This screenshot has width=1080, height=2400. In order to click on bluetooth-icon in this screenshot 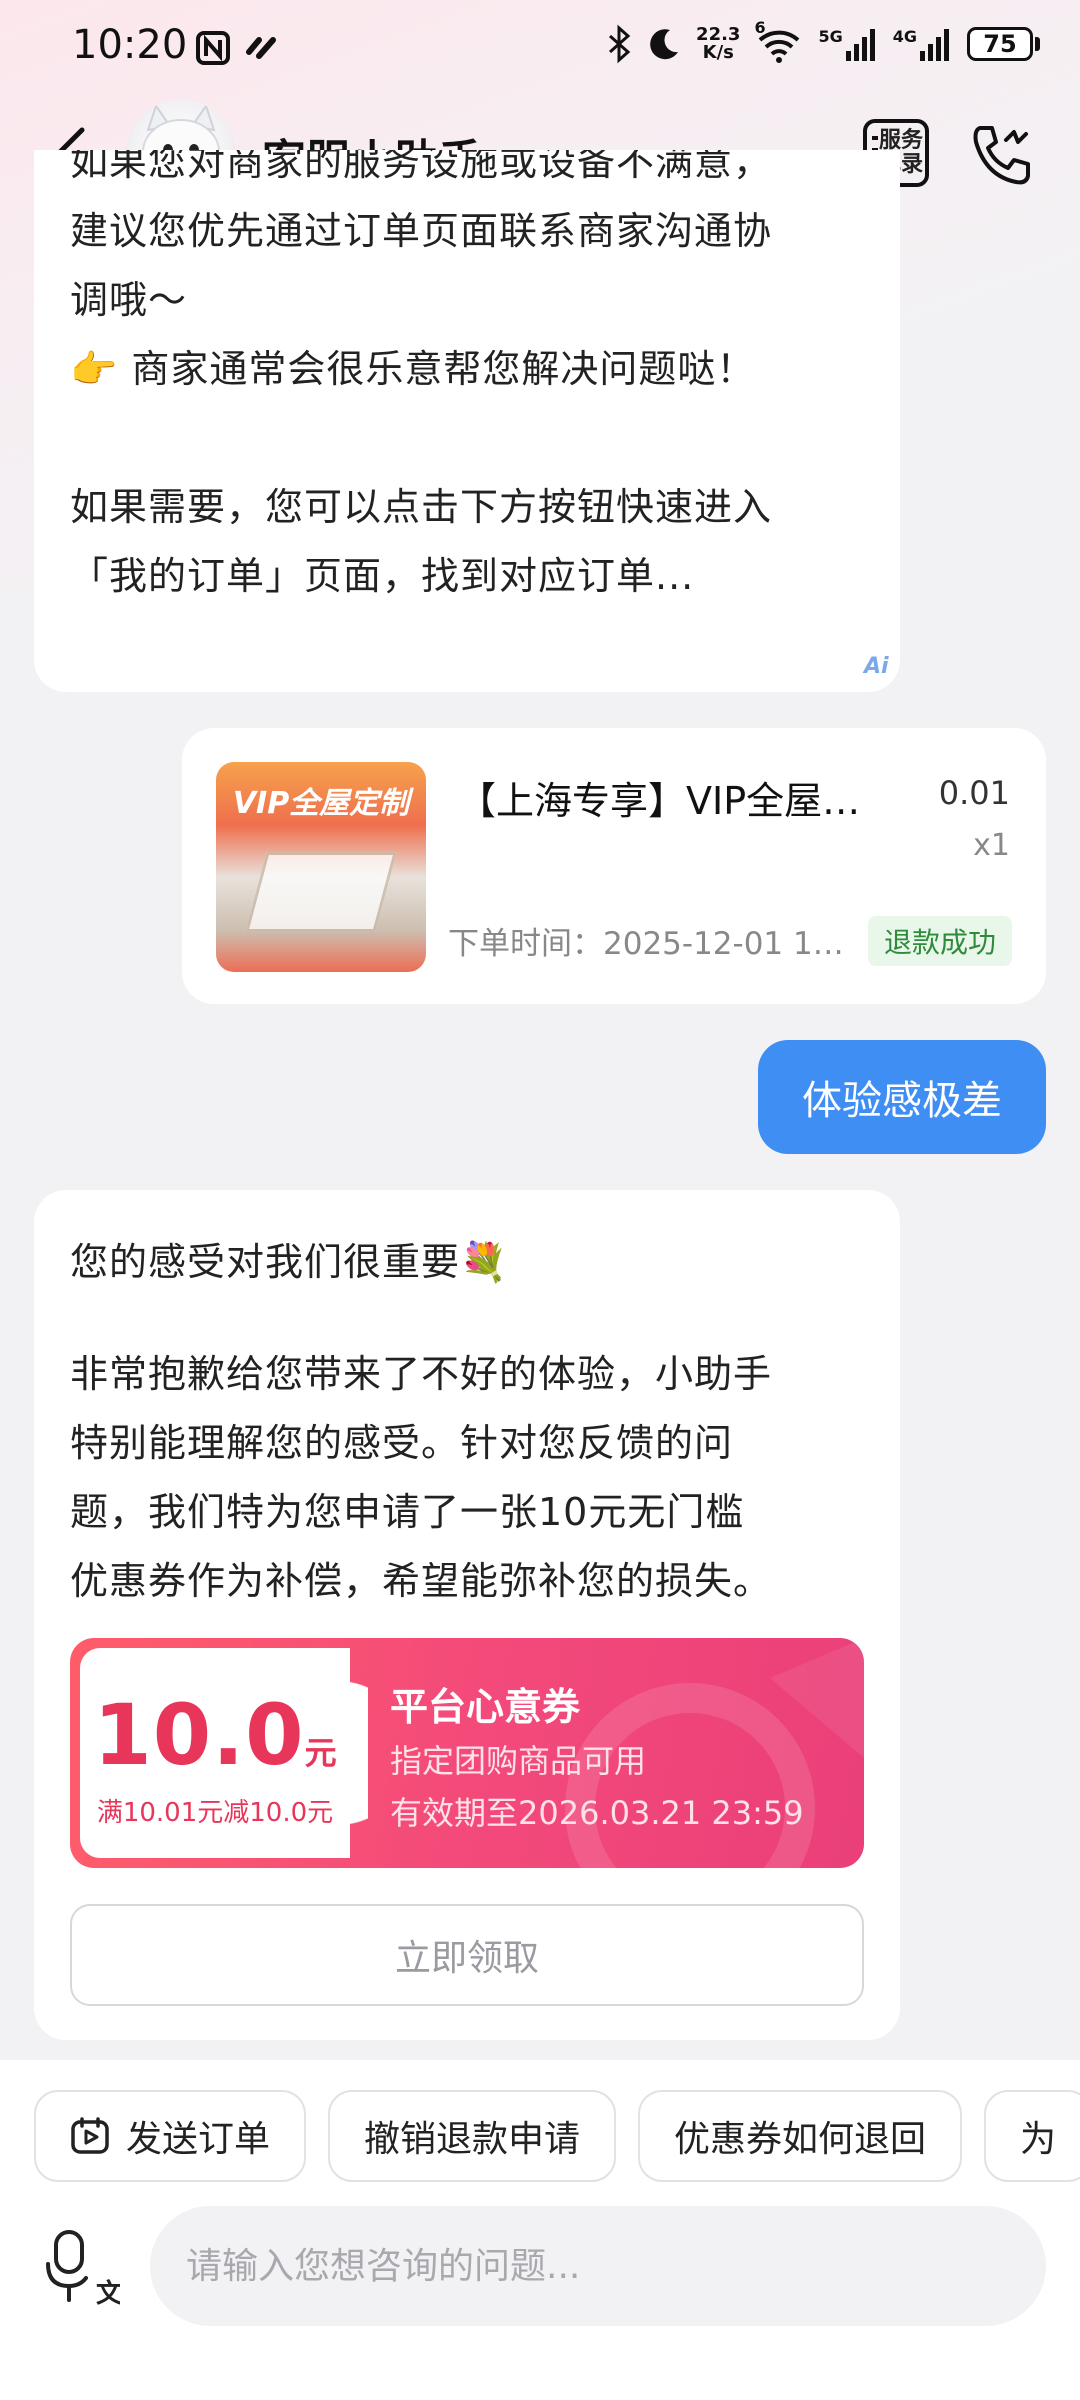, I will do `click(620, 44)`.